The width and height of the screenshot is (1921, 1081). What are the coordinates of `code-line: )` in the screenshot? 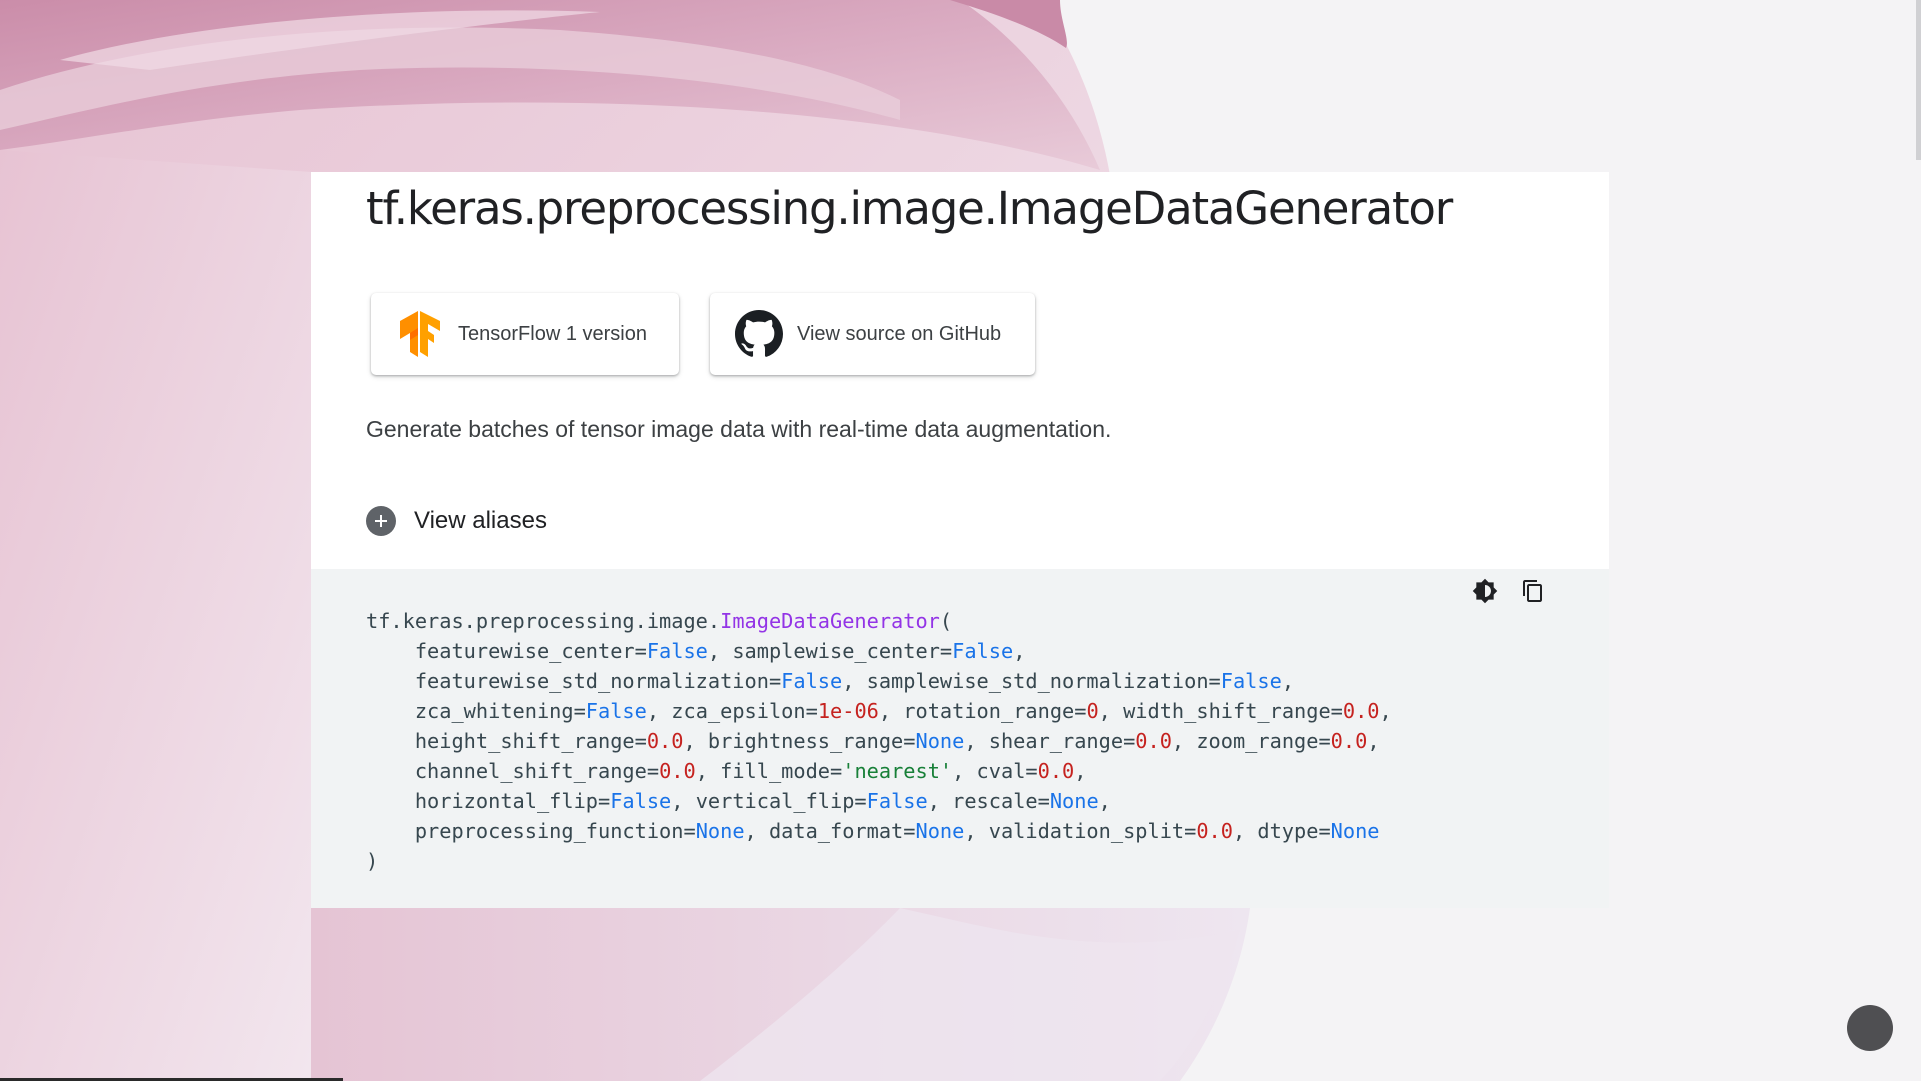 It's located at (372, 861).